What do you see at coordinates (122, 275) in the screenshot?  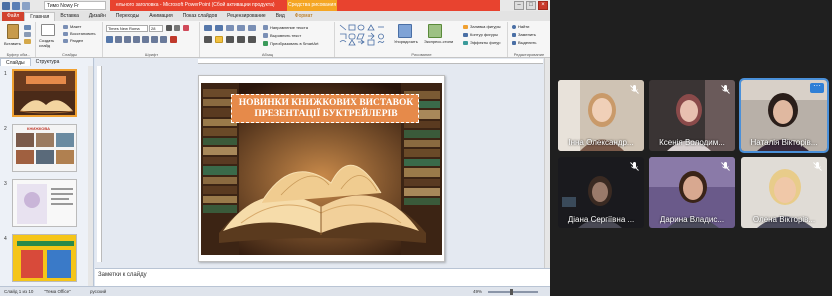 I see `notes-placeholder: Заметки к слайду` at bounding box center [122, 275].